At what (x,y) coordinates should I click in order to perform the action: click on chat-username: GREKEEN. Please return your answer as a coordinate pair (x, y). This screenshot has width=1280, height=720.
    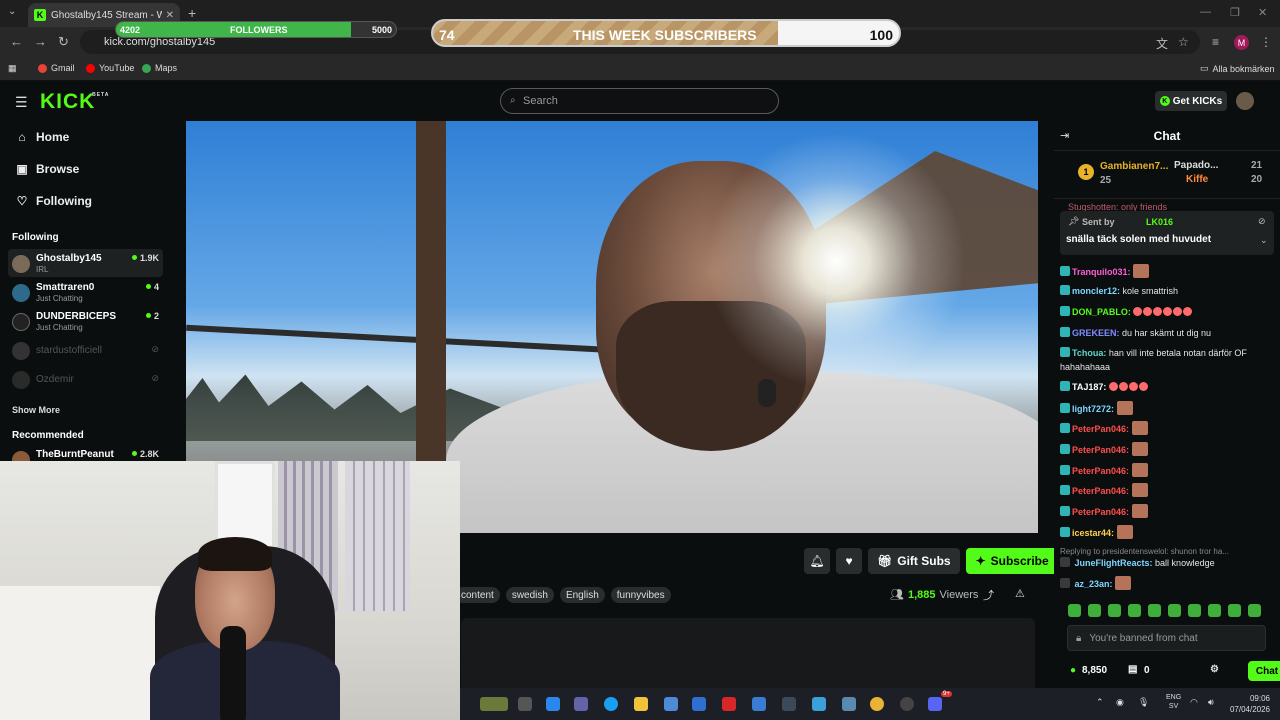
    Looking at the image, I should click on (1094, 333).